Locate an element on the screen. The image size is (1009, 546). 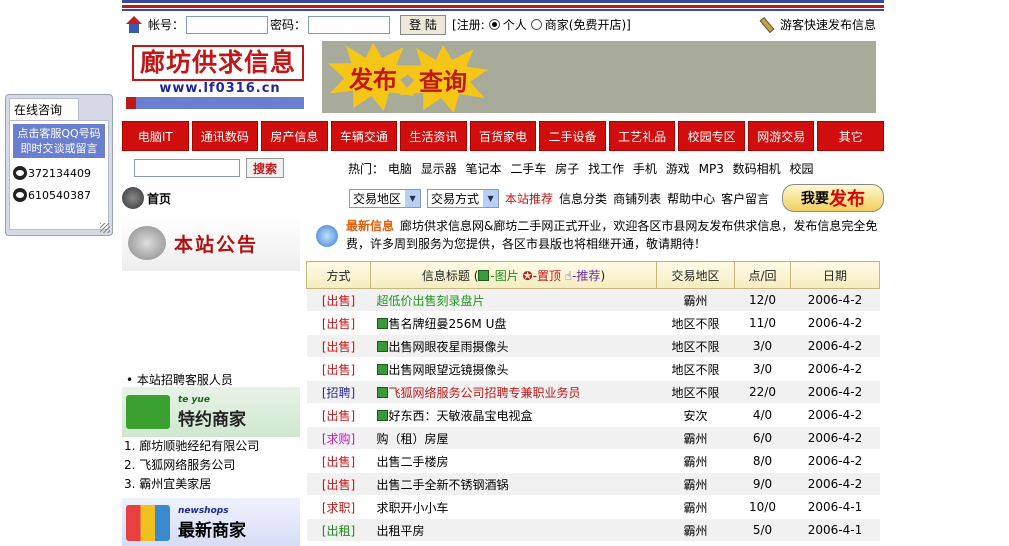
hot-keyword: 校园 is located at coordinates (802, 169).